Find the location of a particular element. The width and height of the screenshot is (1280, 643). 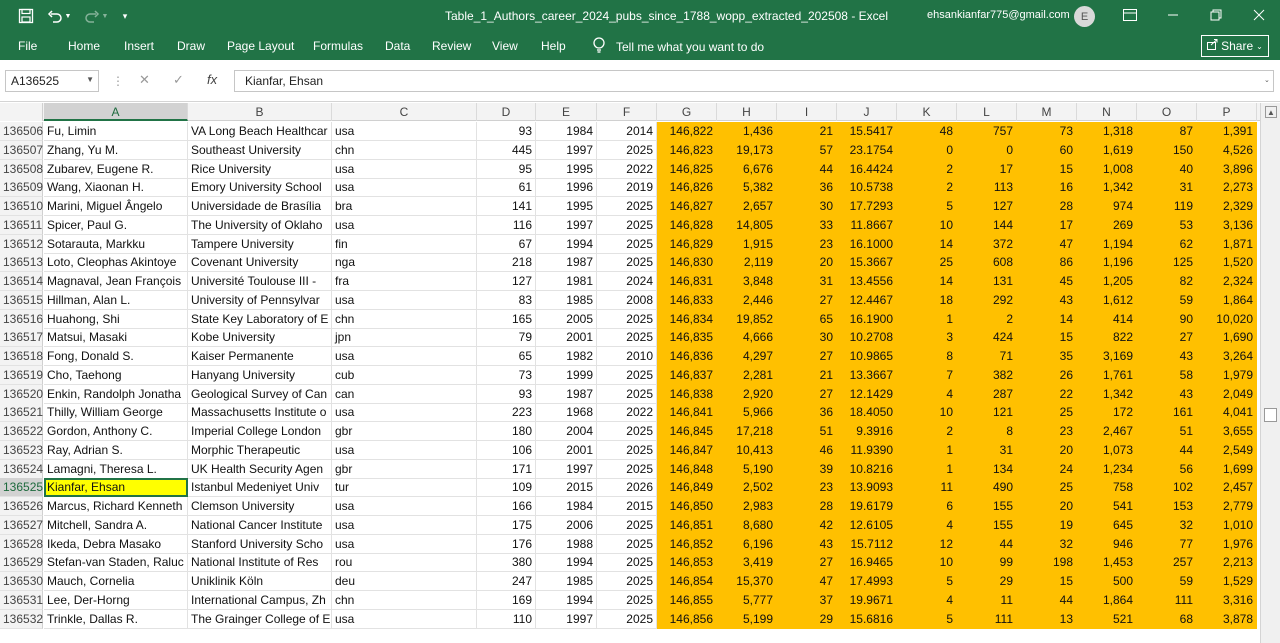

cell-p: 1,391 is located at coordinates (1227, 131).